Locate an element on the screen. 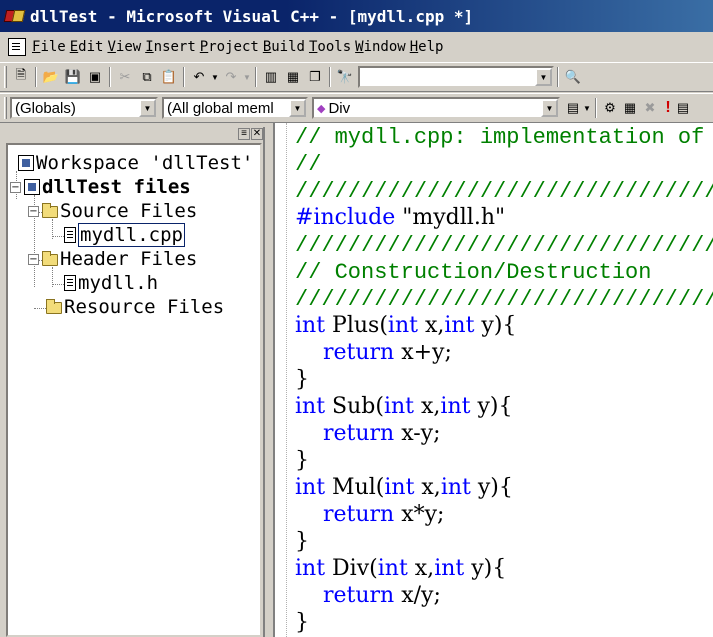  new-text-file-icon: 🗎 is located at coordinates (21, 77).